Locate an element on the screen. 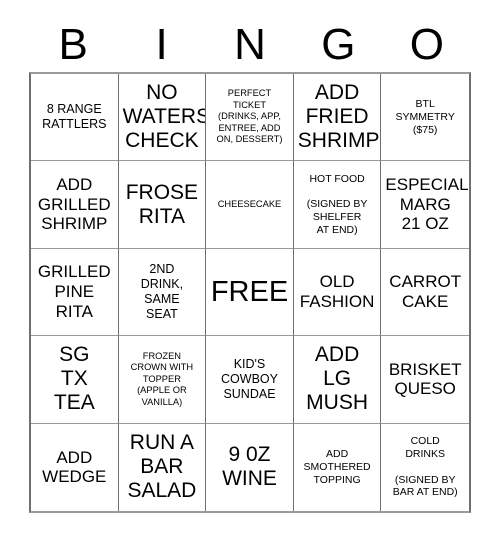 Image resolution: width=500 pixels, height=544 pixels. bingo-cell: ADD LG MUSH is located at coordinates (337, 380).